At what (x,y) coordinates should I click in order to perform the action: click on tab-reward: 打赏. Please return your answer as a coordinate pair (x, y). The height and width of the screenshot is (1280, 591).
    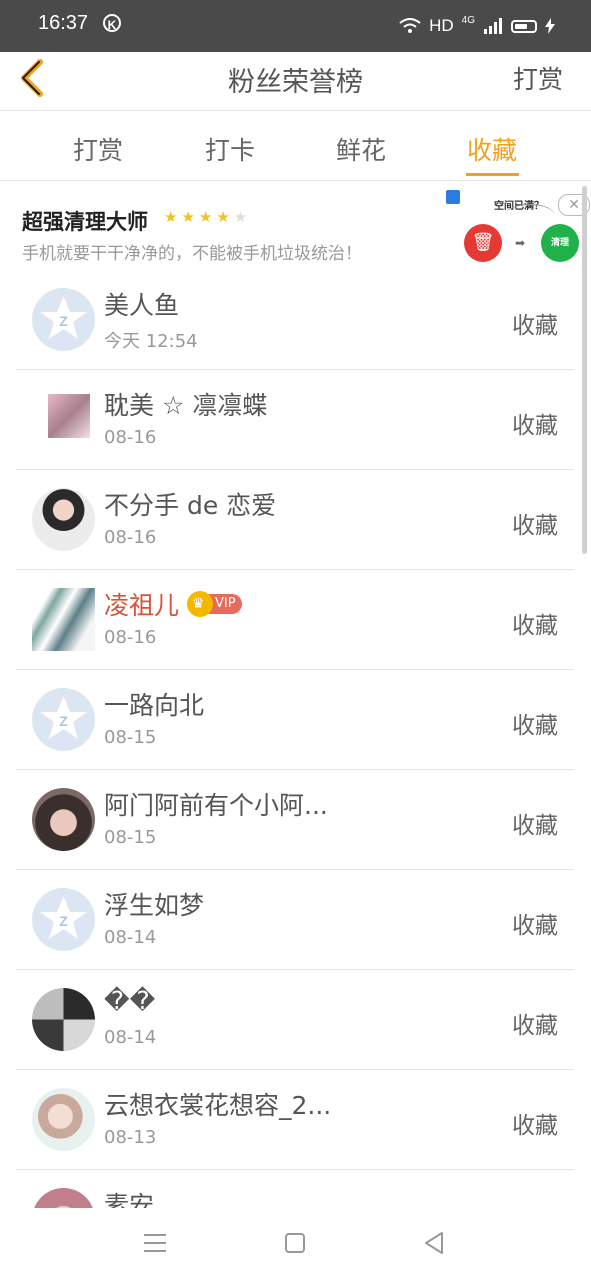
    Looking at the image, I should click on (98, 149).